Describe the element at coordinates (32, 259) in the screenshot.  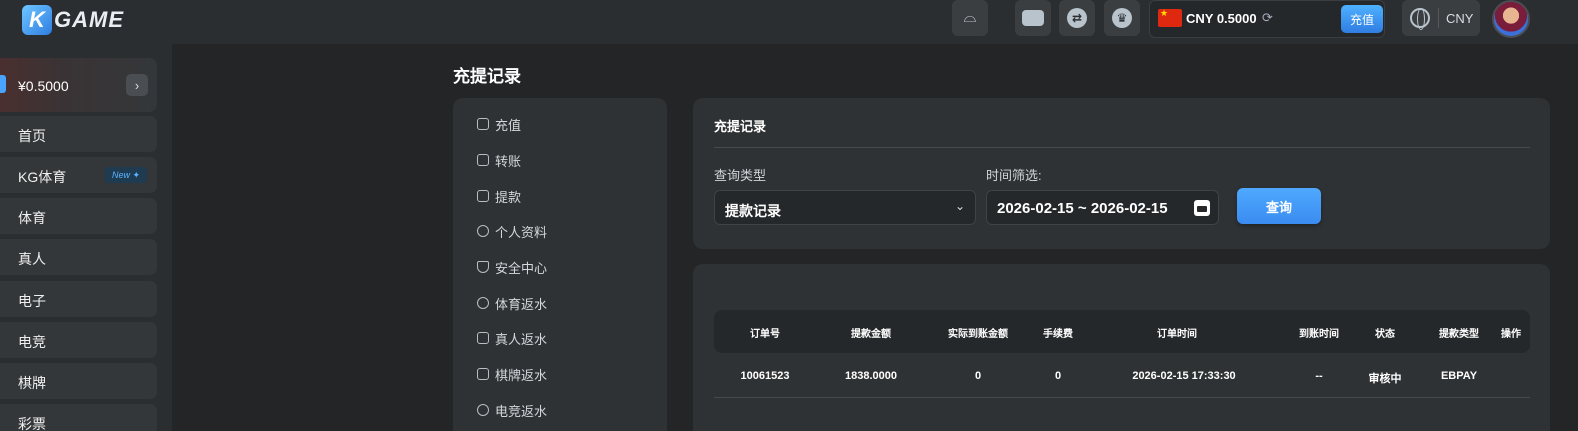
I see `sidebar-item-label: 真人` at that location.